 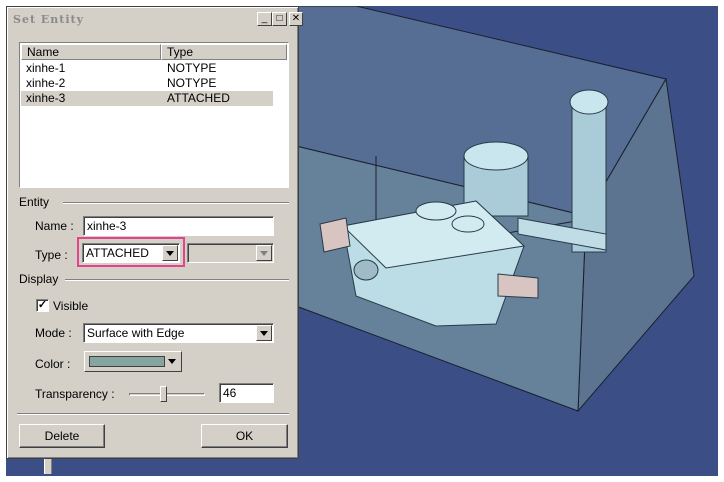 What do you see at coordinates (117, 253) in the screenshot?
I see `type-dropdown-value: ATTACHED` at bounding box center [117, 253].